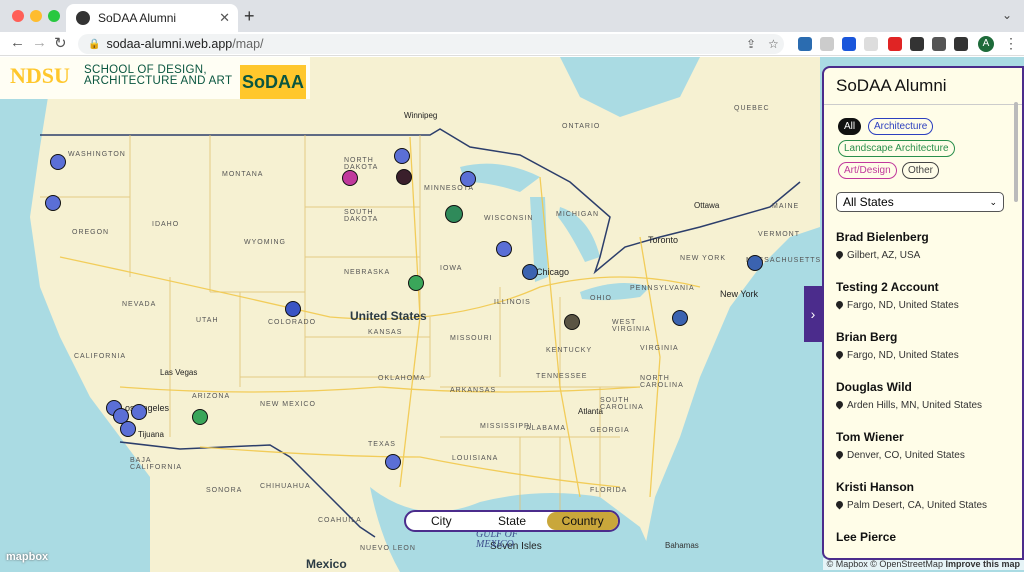 The width and height of the screenshot is (1024, 572). Describe the element at coordinates (631, 326) in the screenshot. I see `state-label: WEST VIRGINIA` at that location.